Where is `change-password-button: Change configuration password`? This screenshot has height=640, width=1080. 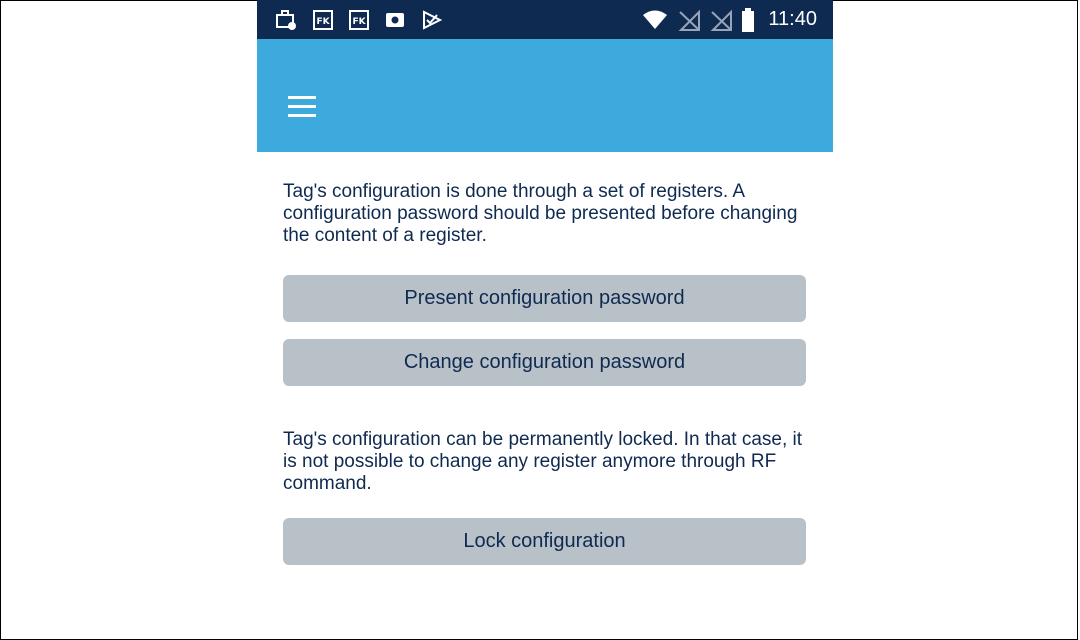 change-password-button: Change configuration password is located at coordinates (544, 362).